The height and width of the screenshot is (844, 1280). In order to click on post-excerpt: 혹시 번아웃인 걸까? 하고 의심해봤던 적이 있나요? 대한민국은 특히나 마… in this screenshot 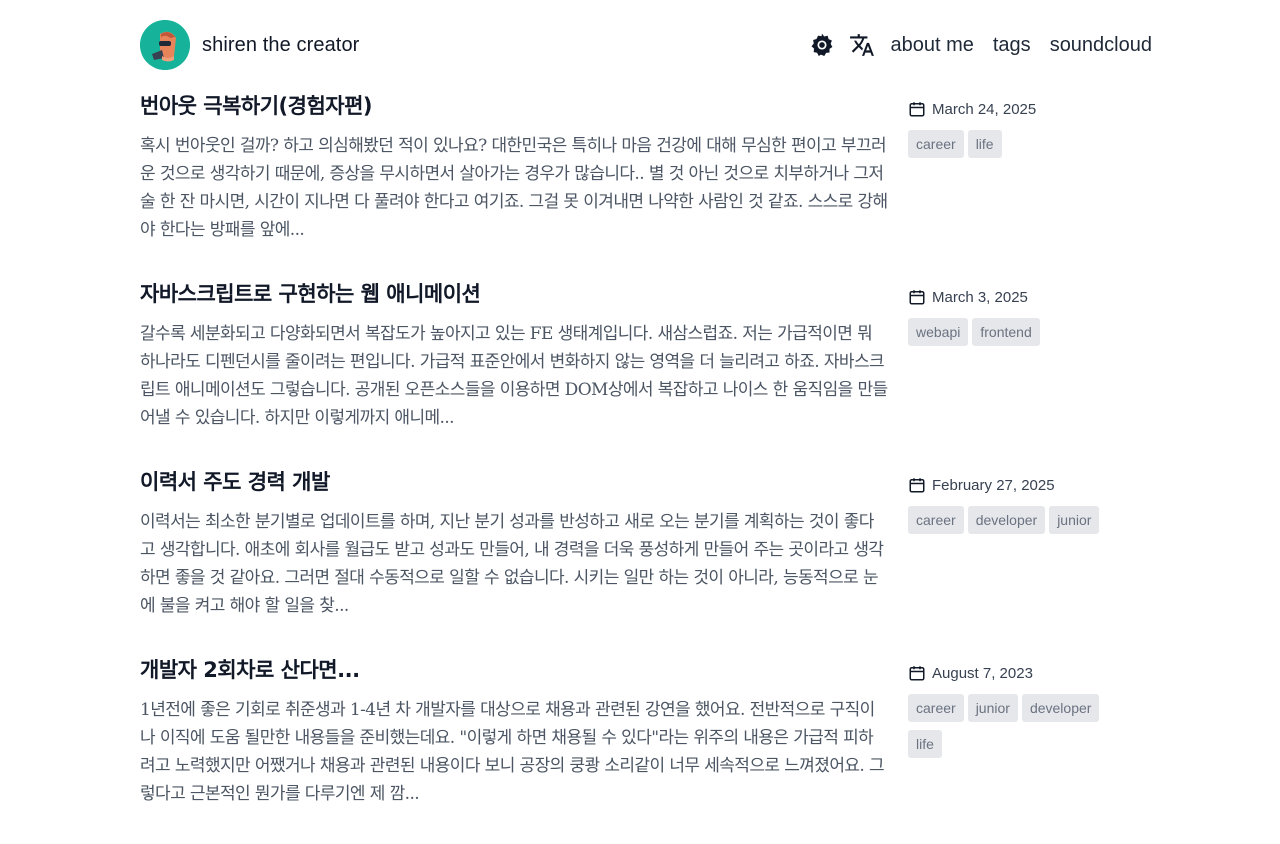, I will do `click(514, 188)`.